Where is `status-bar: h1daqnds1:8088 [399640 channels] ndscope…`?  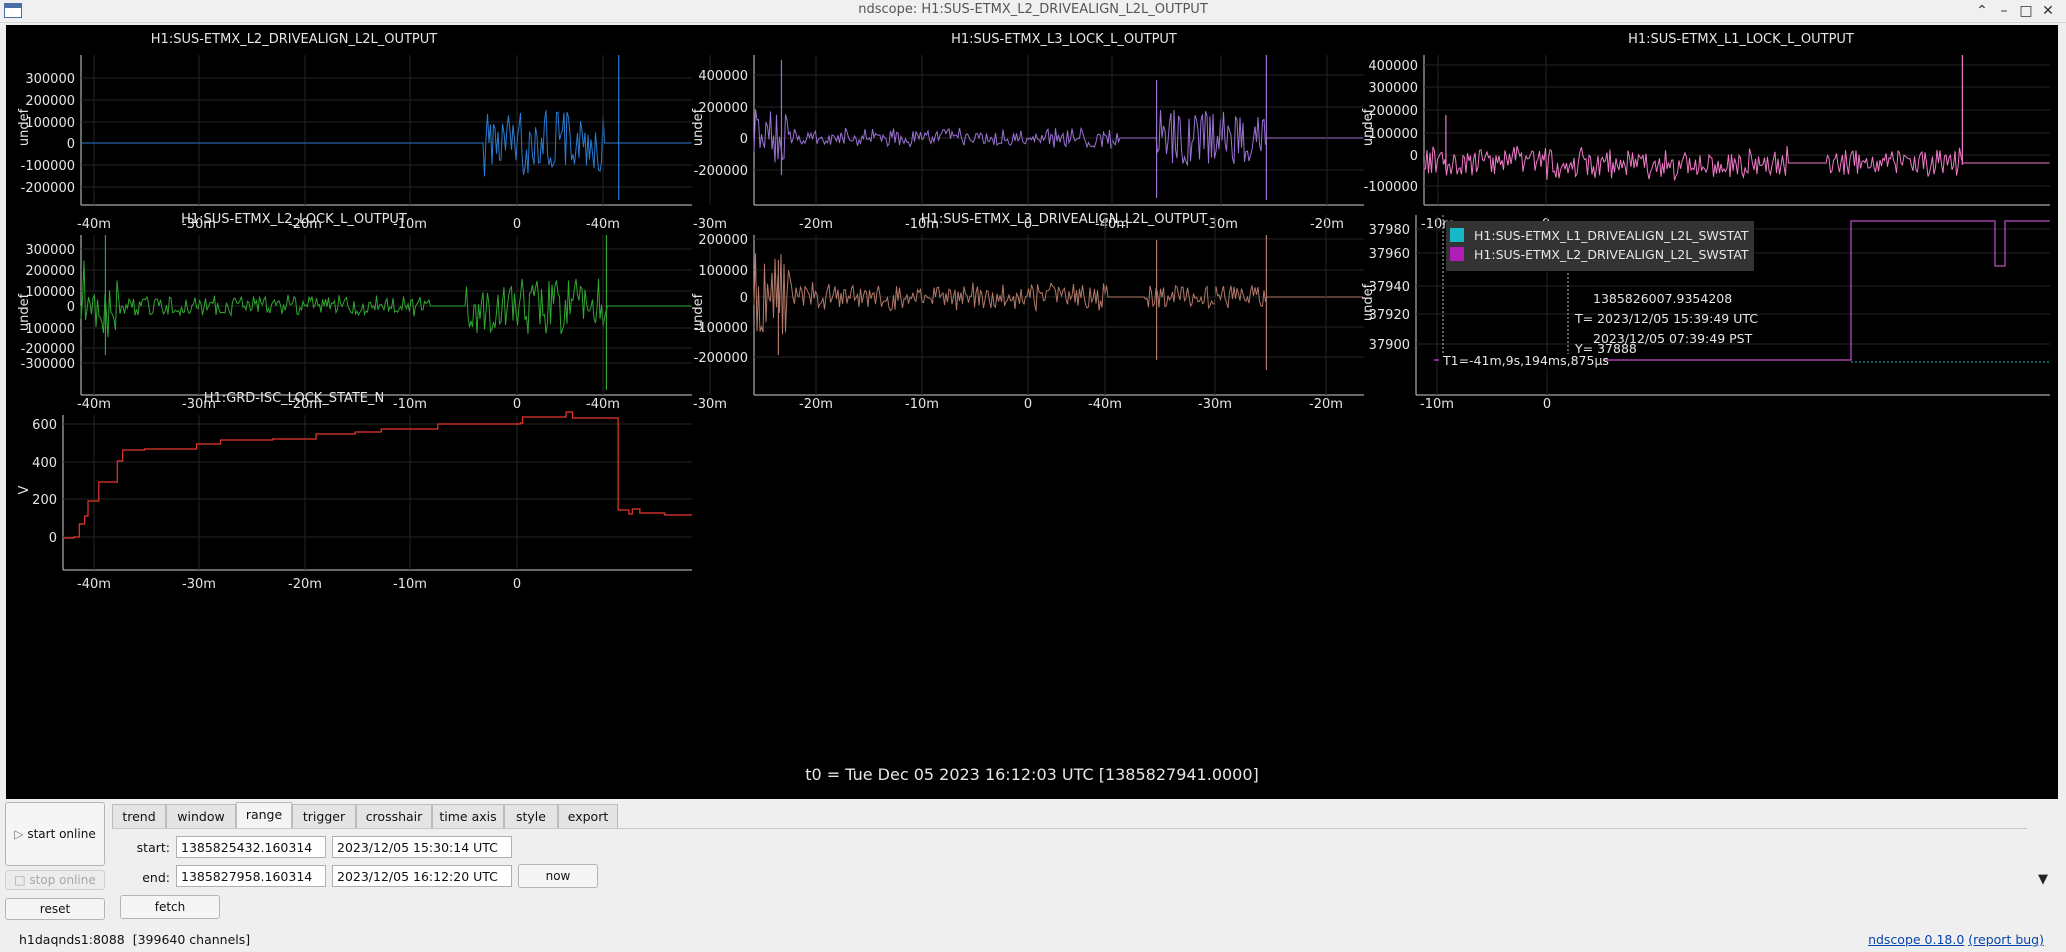
status-bar: h1daqnds1:8088 [399640 channels] ndscope… is located at coordinates (1033, 941).